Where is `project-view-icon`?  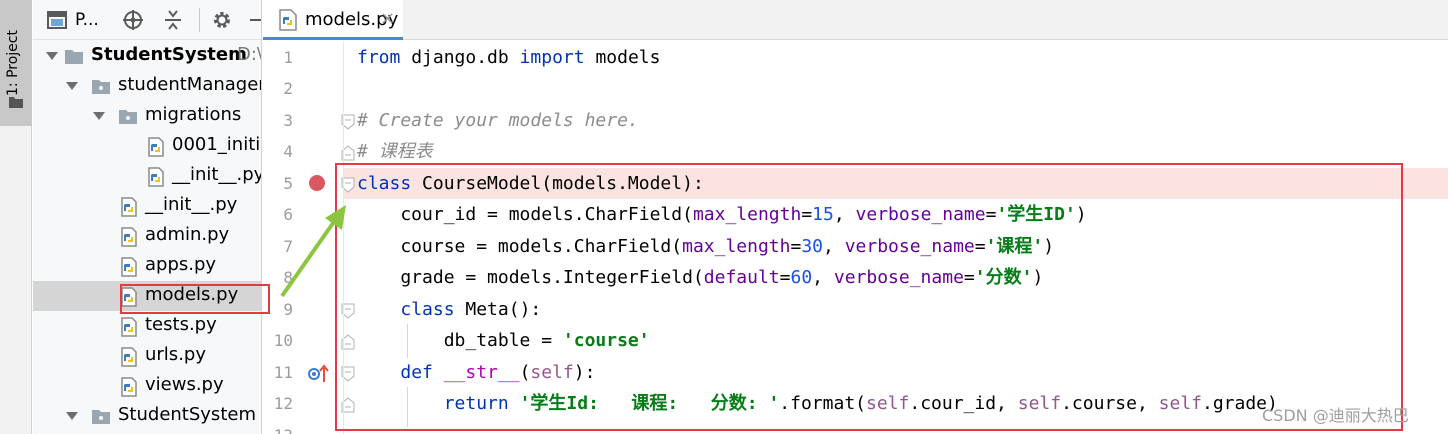 project-view-icon is located at coordinates (57, 20).